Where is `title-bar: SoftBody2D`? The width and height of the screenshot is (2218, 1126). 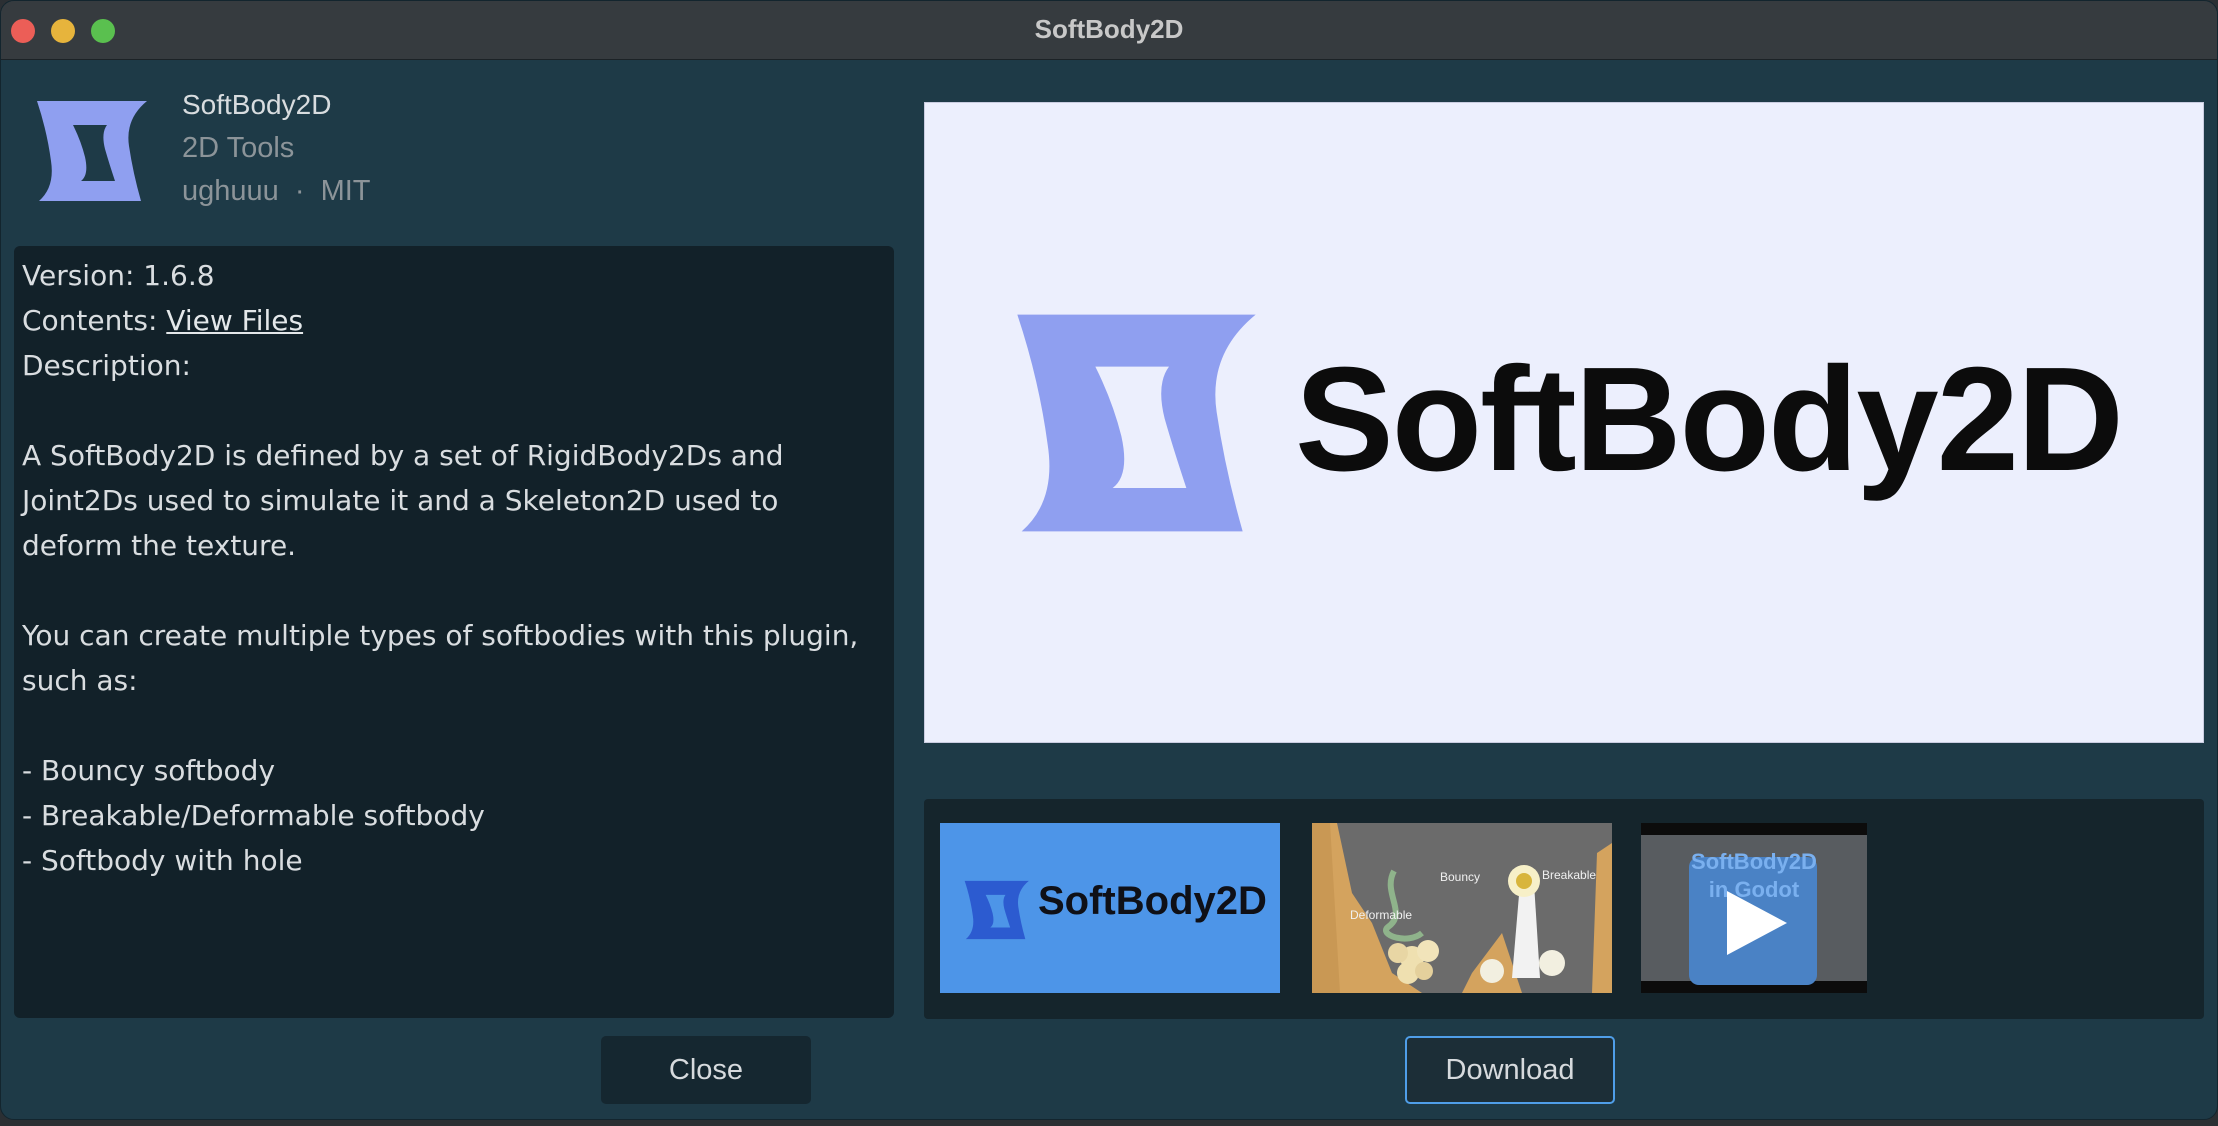
title-bar: SoftBody2D is located at coordinates (1109, 30).